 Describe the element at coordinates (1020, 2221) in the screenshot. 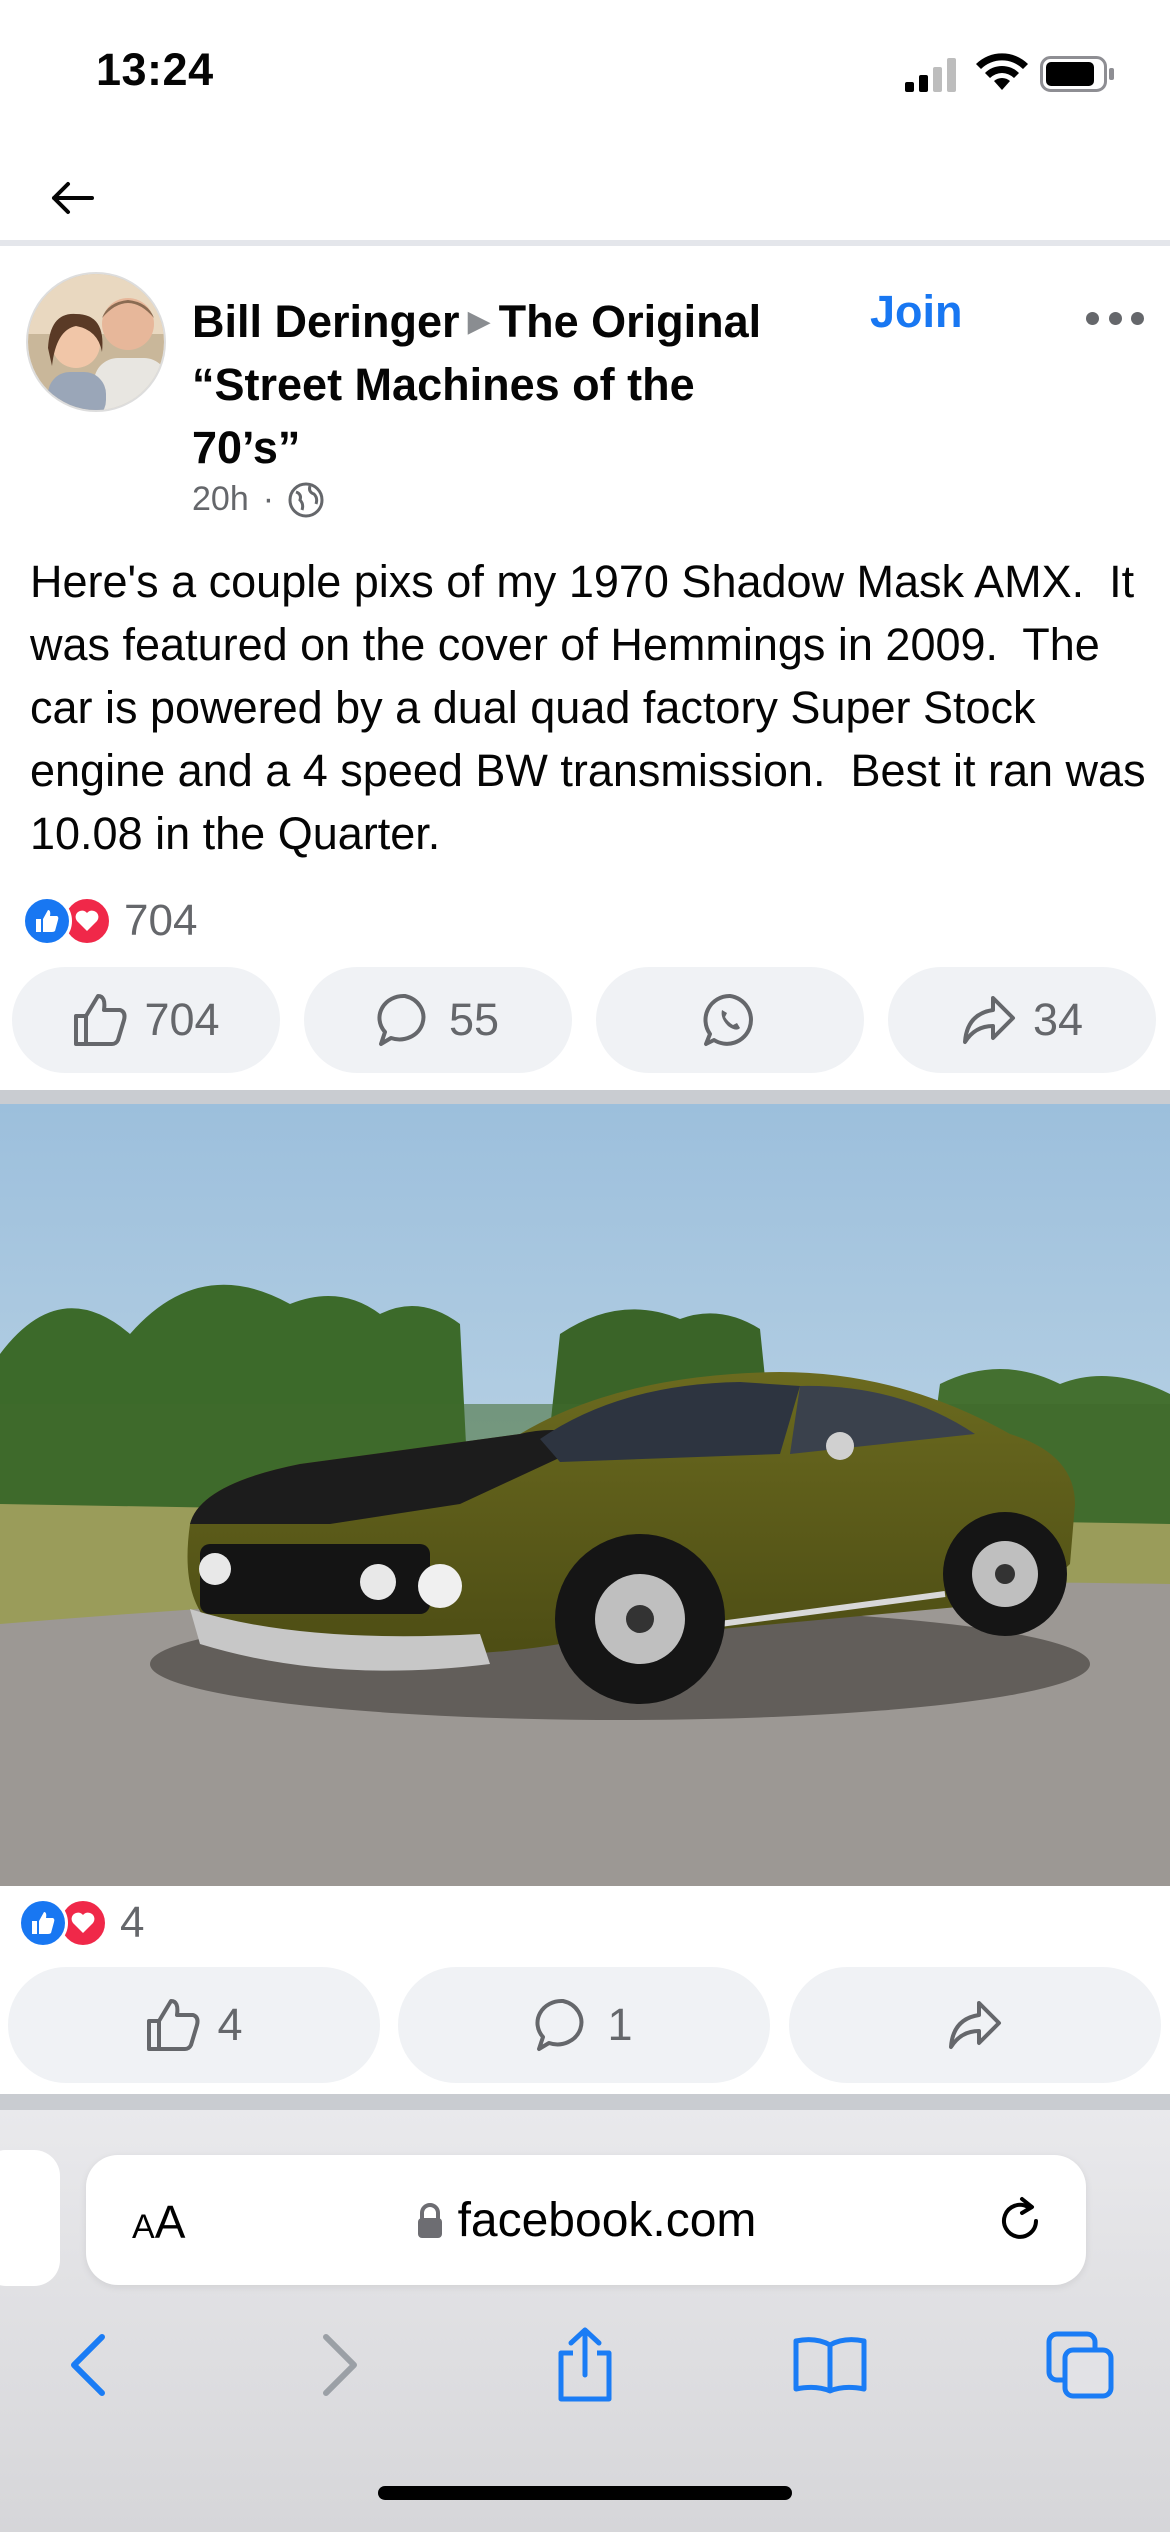

I see `reload-icon` at that location.